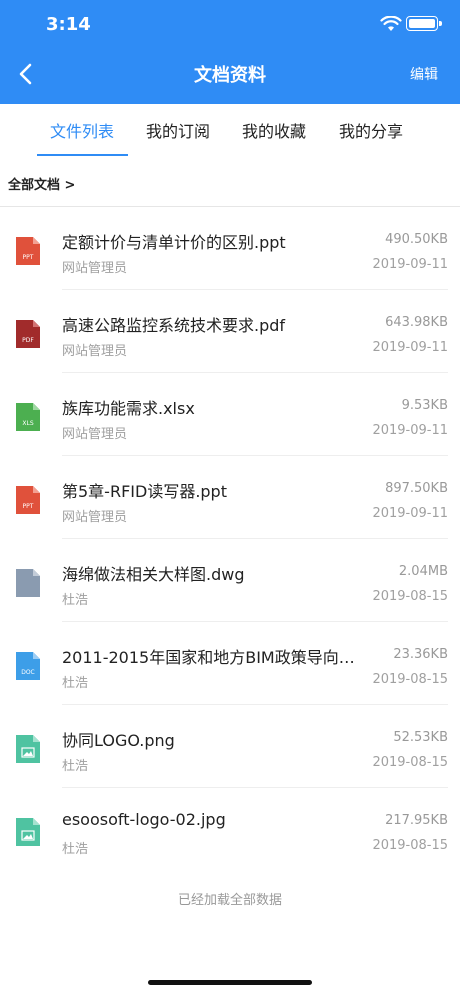 The height and width of the screenshot is (996, 460). I want to click on file-name: 协同LOGO.png, so click(118, 740).